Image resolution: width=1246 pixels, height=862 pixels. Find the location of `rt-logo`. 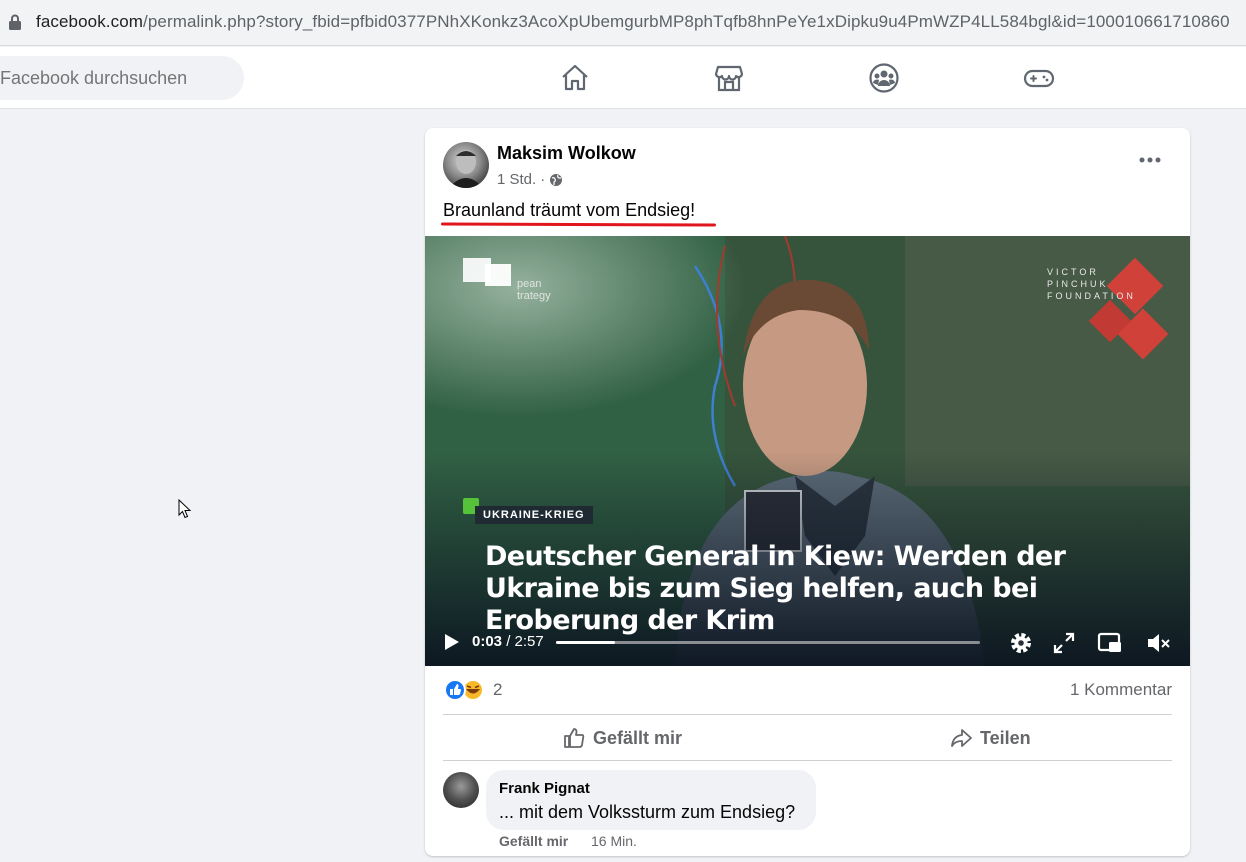

rt-logo is located at coordinates (487, 272).